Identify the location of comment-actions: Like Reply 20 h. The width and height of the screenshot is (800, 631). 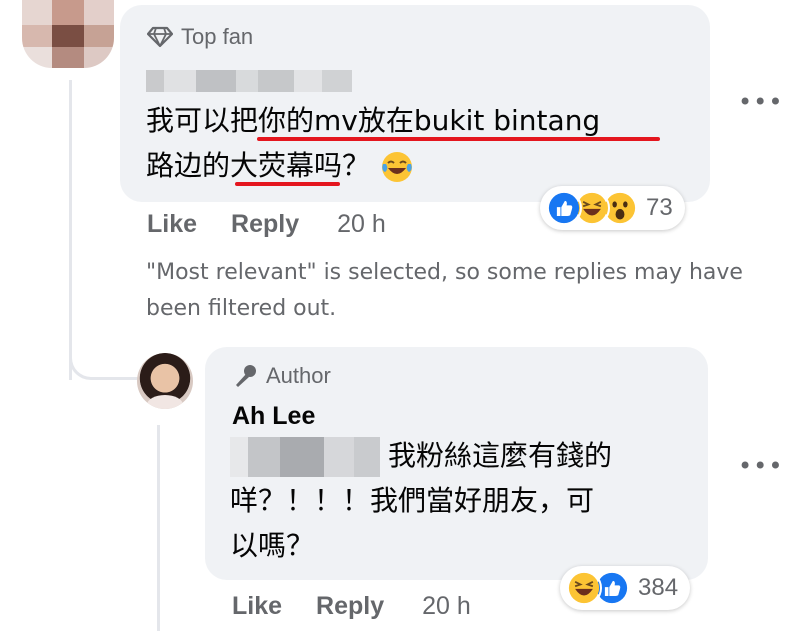
(266, 224).